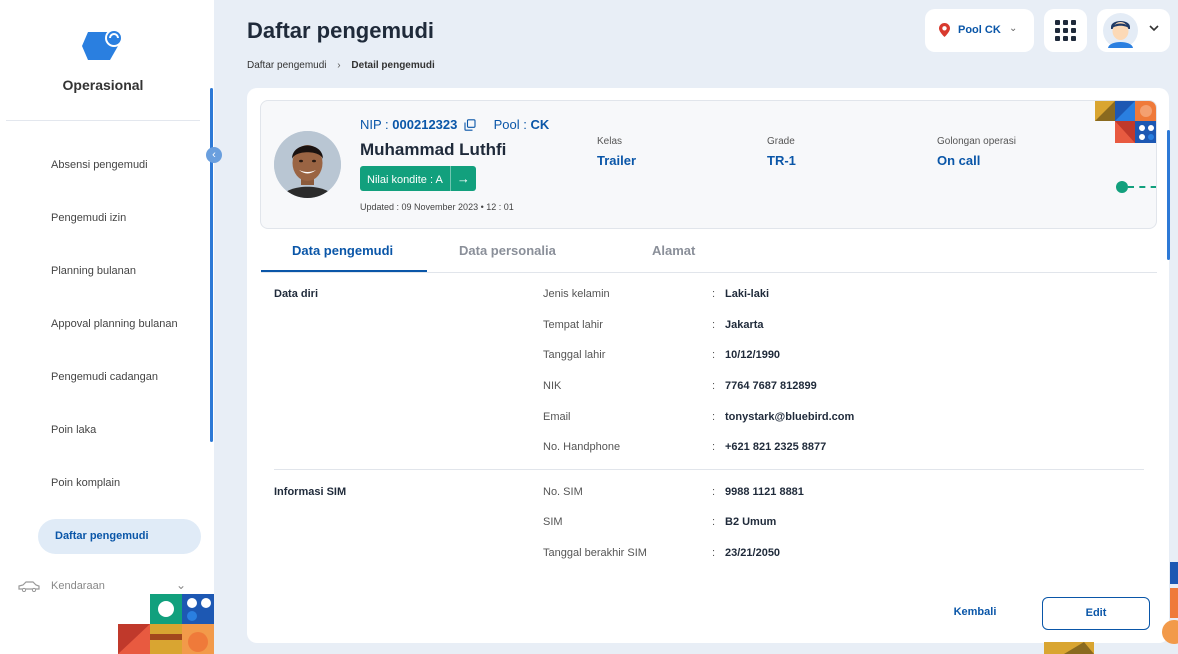 The image size is (1178, 654). Describe the element at coordinates (344, 271) in the screenshot. I see `active-tab-indicator` at that location.